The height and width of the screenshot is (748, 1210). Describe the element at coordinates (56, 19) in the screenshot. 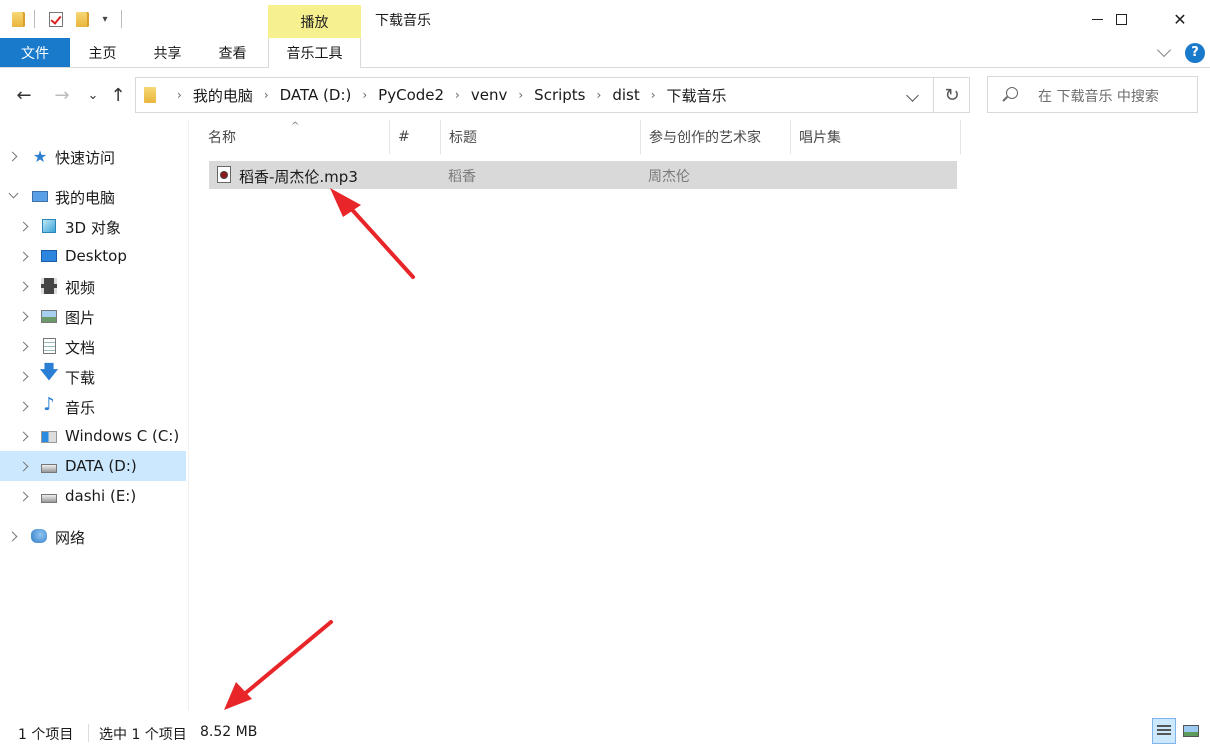

I see `properties-icon` at that location.